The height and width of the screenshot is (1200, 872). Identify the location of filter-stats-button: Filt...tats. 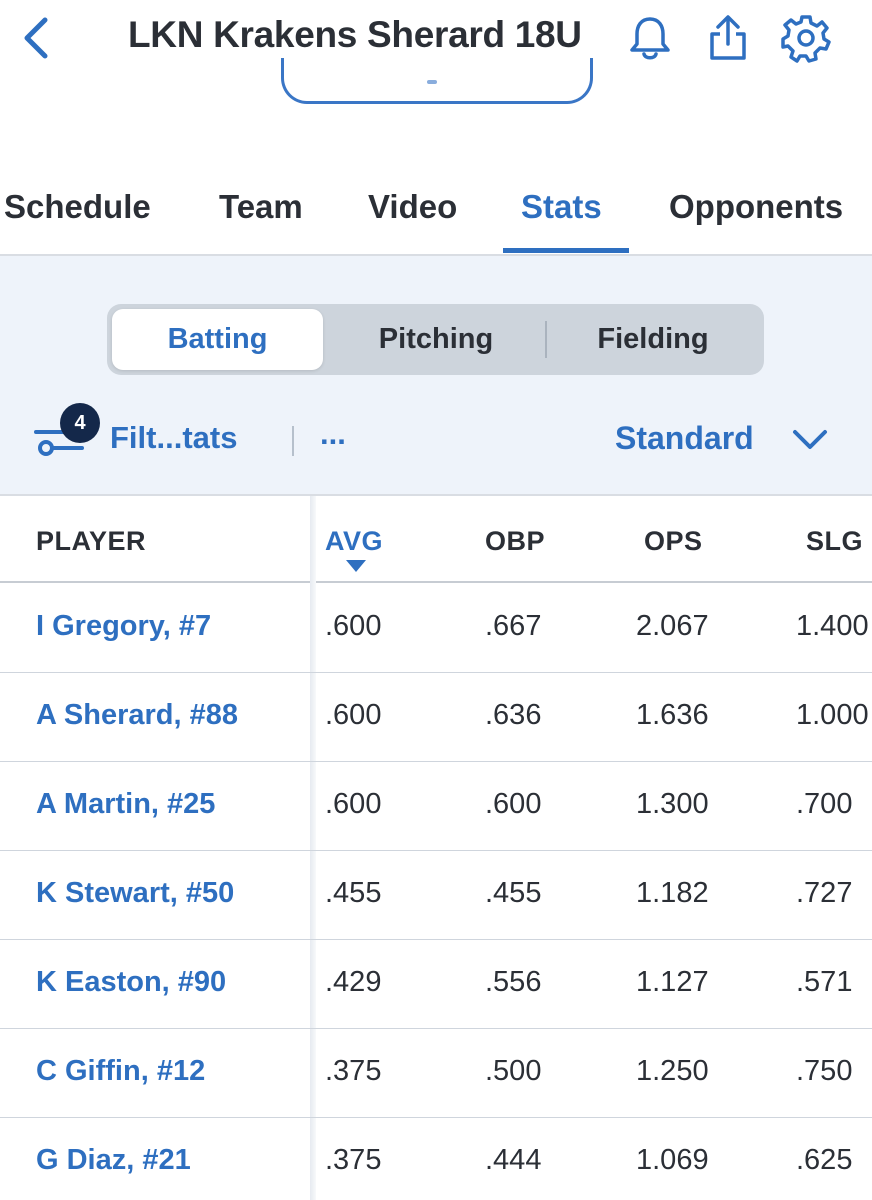
(173, 438).